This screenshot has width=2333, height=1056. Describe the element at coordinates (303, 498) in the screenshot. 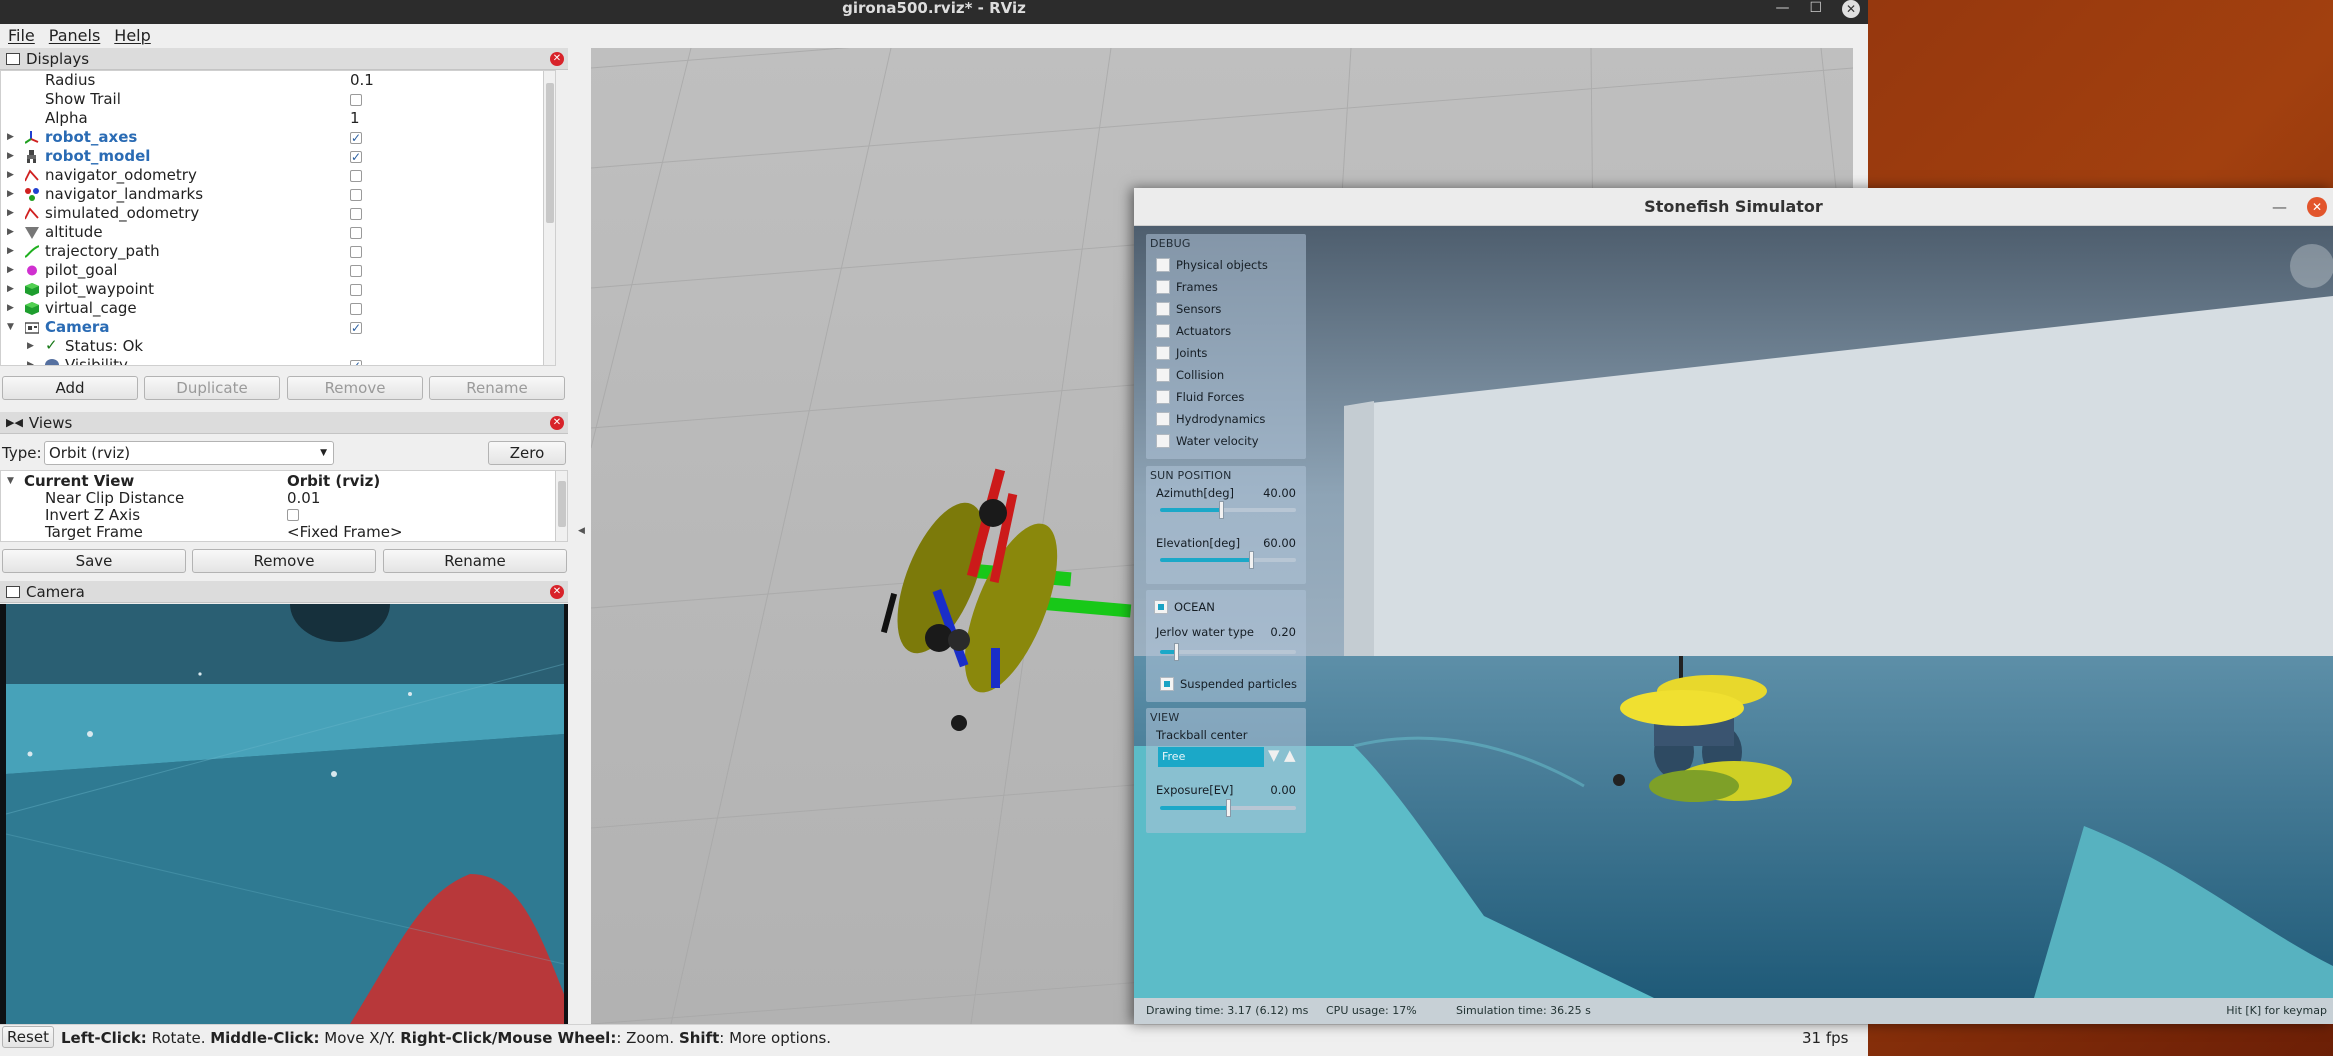

I see `property-value: 0.01` at that location.